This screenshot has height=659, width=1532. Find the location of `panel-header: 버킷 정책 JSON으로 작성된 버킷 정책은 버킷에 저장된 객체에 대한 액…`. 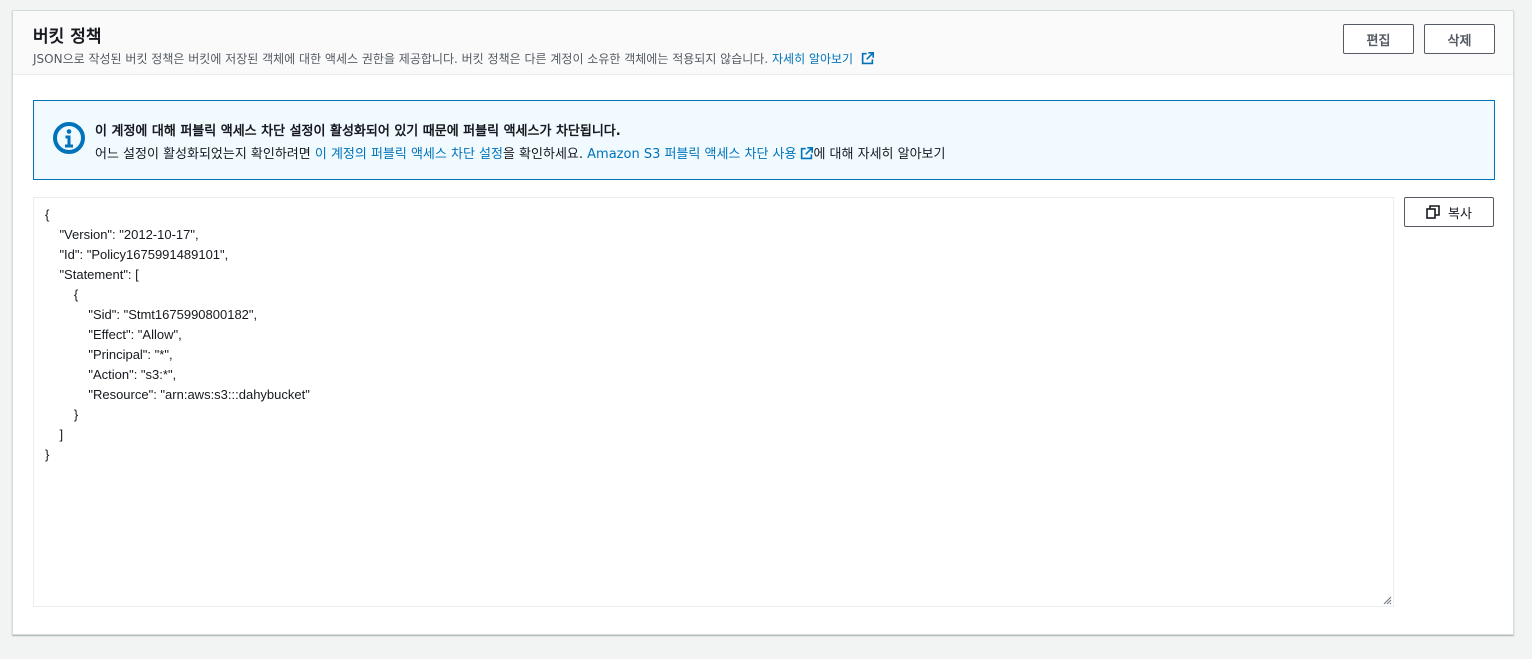

panel-header: 버킷 정책 JSON으로 작성된 버킷 정책은 버킷에 저장된 객체에 대한 액… is located at coordinates (763, 43).